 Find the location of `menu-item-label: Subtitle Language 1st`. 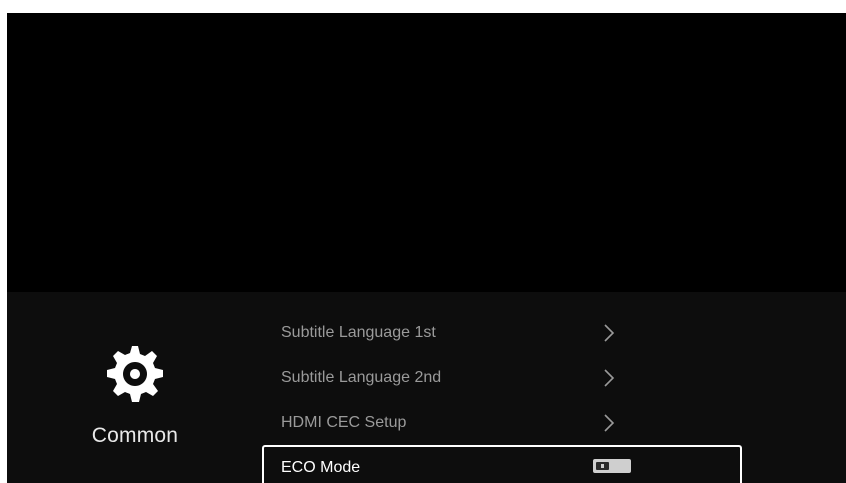

menu-item-label: Subtitle Language 1st is located at coordinates (358, 332).